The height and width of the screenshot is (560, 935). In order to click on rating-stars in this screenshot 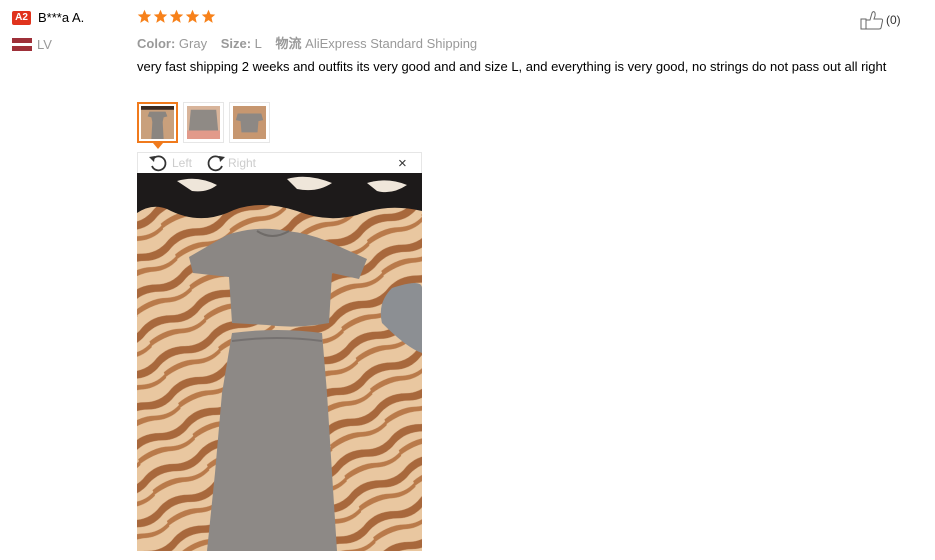, I will do `click(176, 16)`.